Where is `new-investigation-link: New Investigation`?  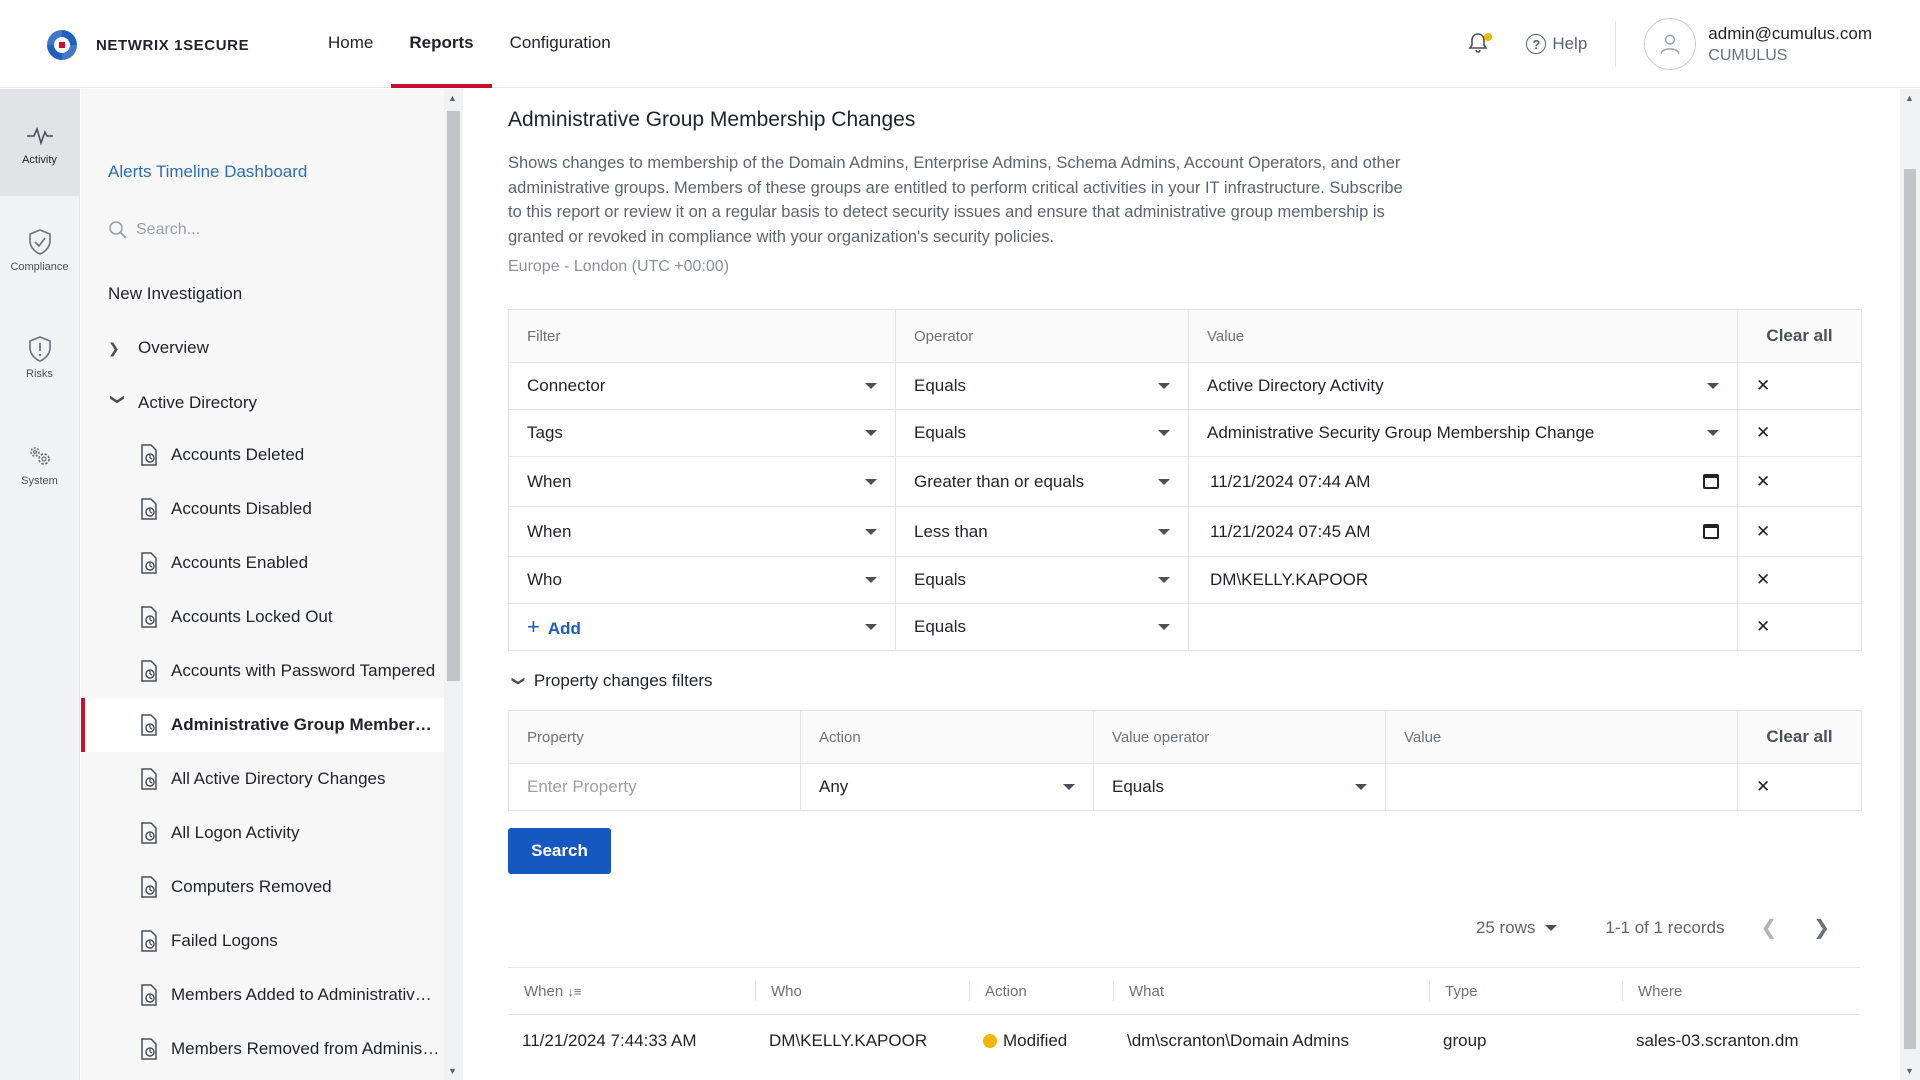 new-investigation-link: New Investigation is located at coordinates (175, 294).